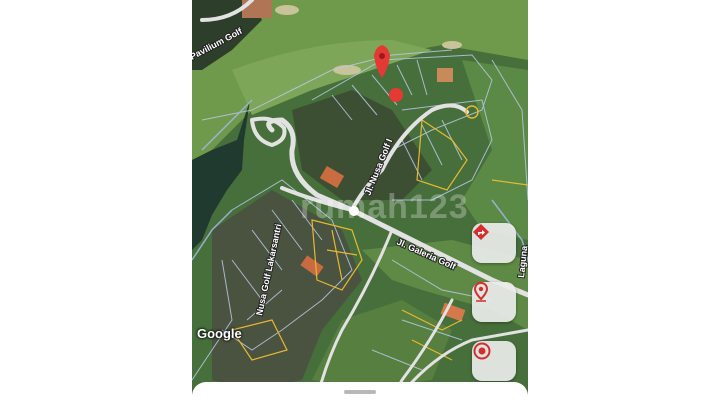  What do you see at coordinates (494, 302) in the screenshot?
I see `location-button` at bounding box center [494, 302].